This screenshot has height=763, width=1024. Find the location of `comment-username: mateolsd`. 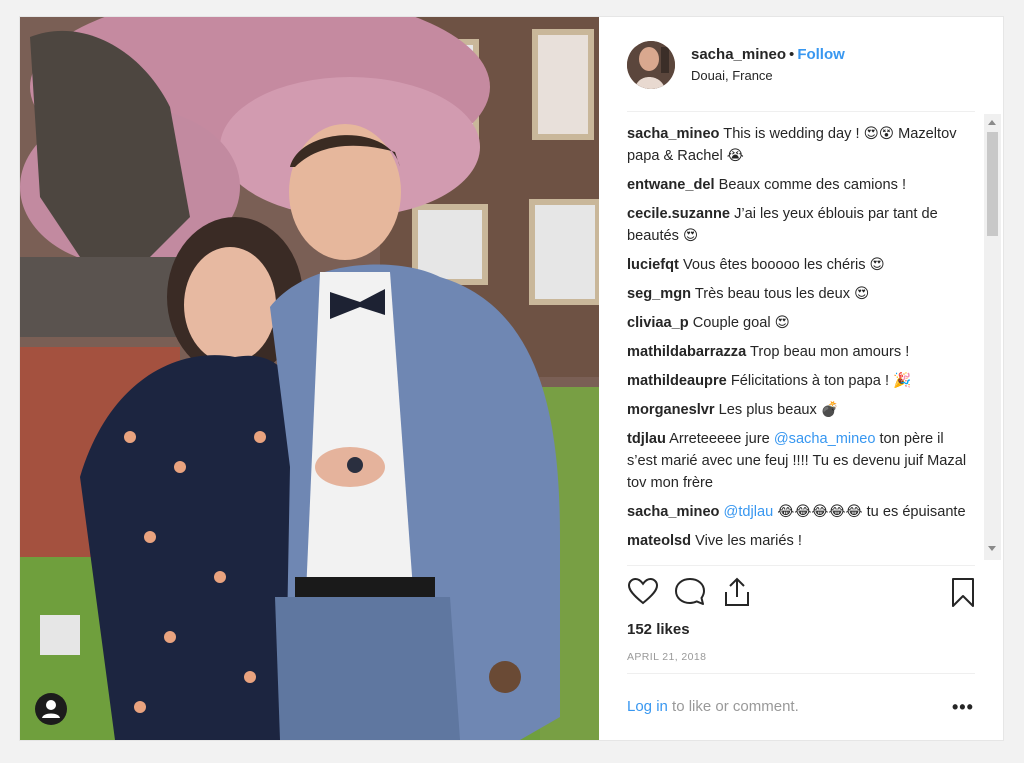

comment-username: mateolsd is located at coordinates (659, 541).